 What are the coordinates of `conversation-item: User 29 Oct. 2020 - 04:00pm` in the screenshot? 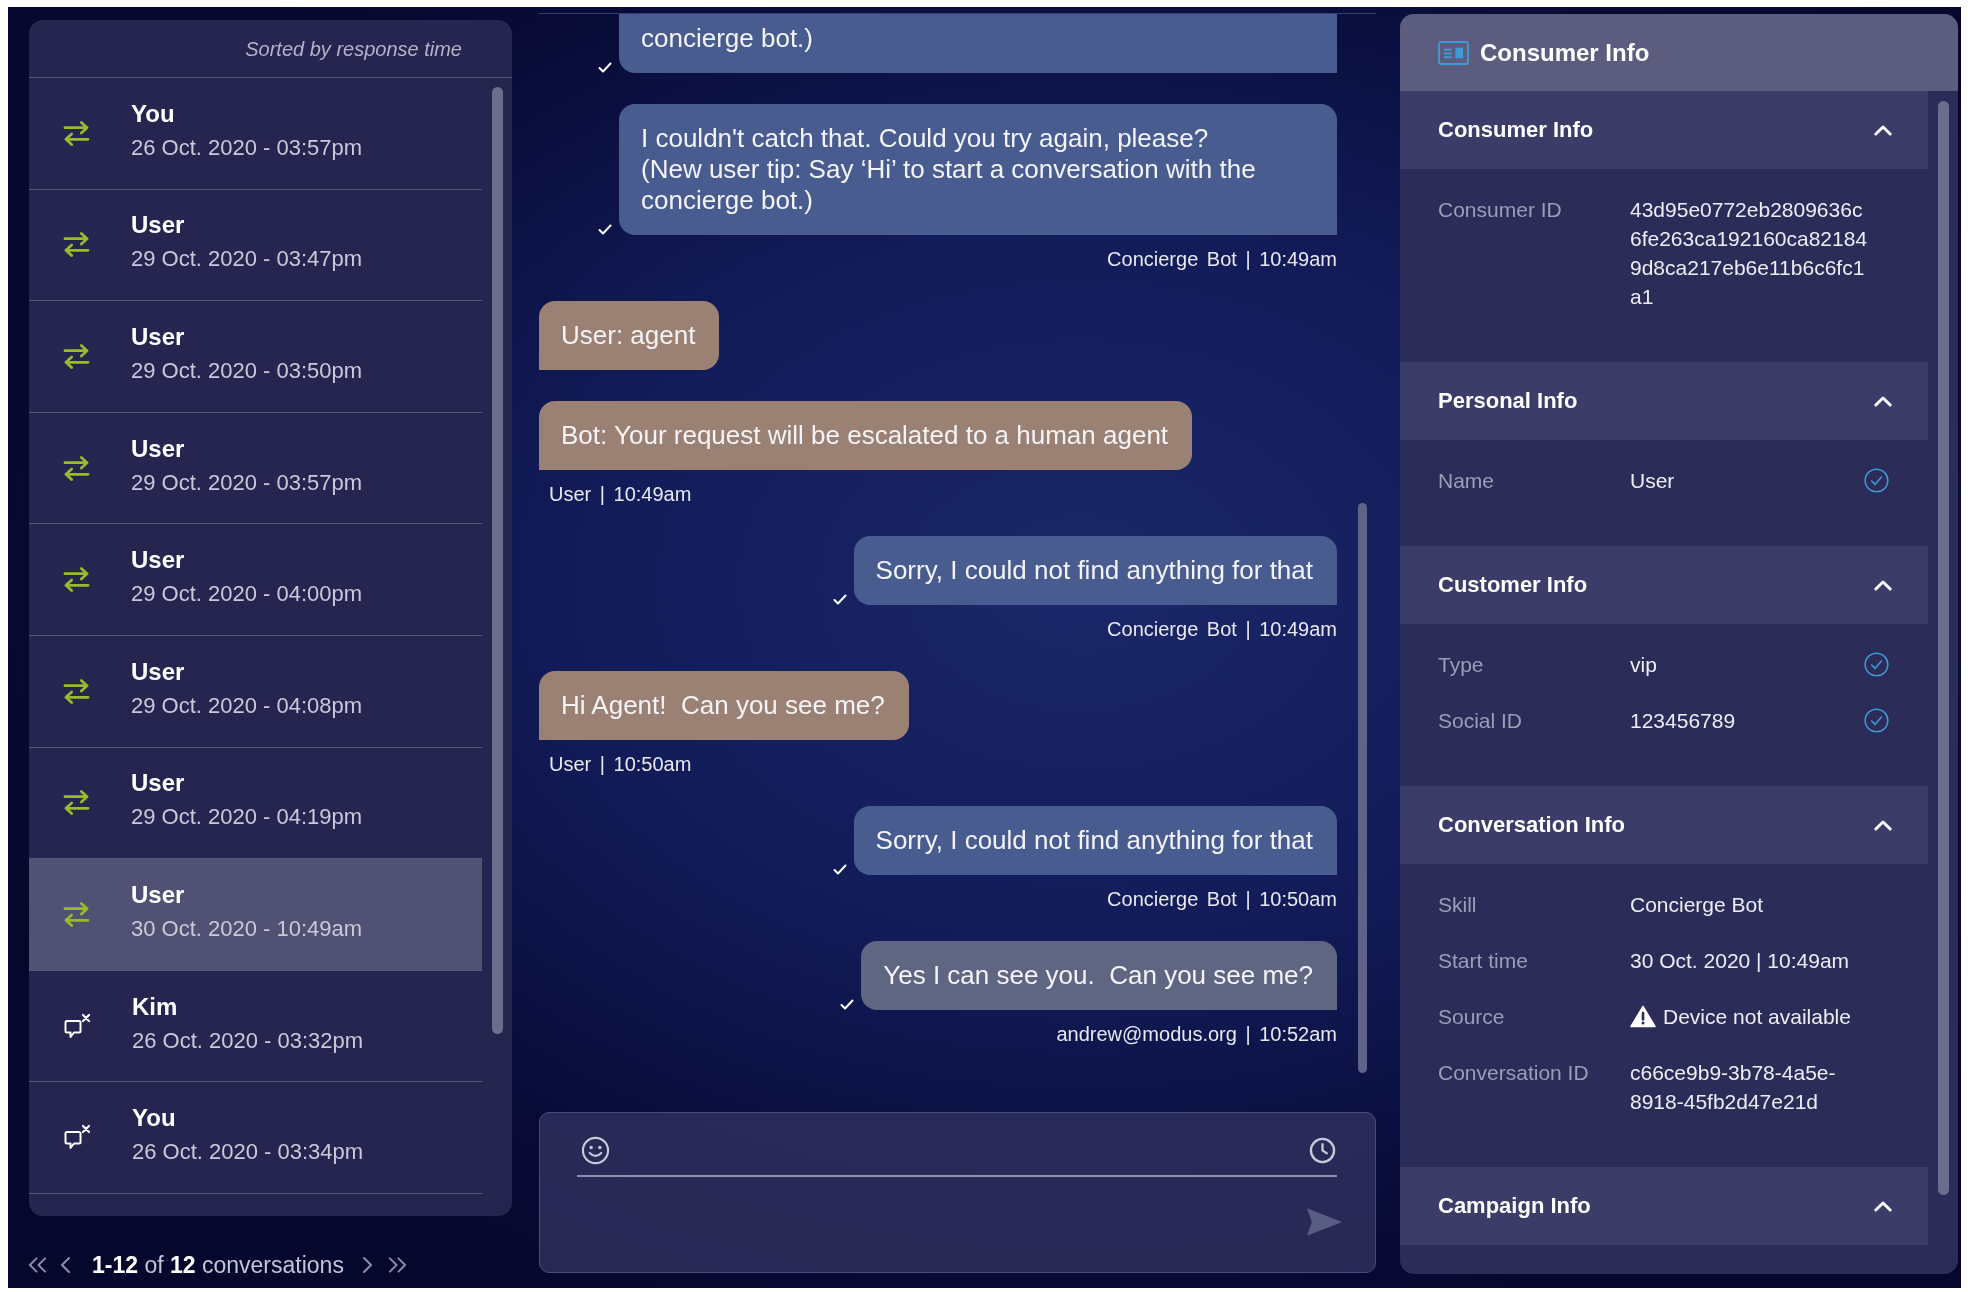 It's located at (255, 580).